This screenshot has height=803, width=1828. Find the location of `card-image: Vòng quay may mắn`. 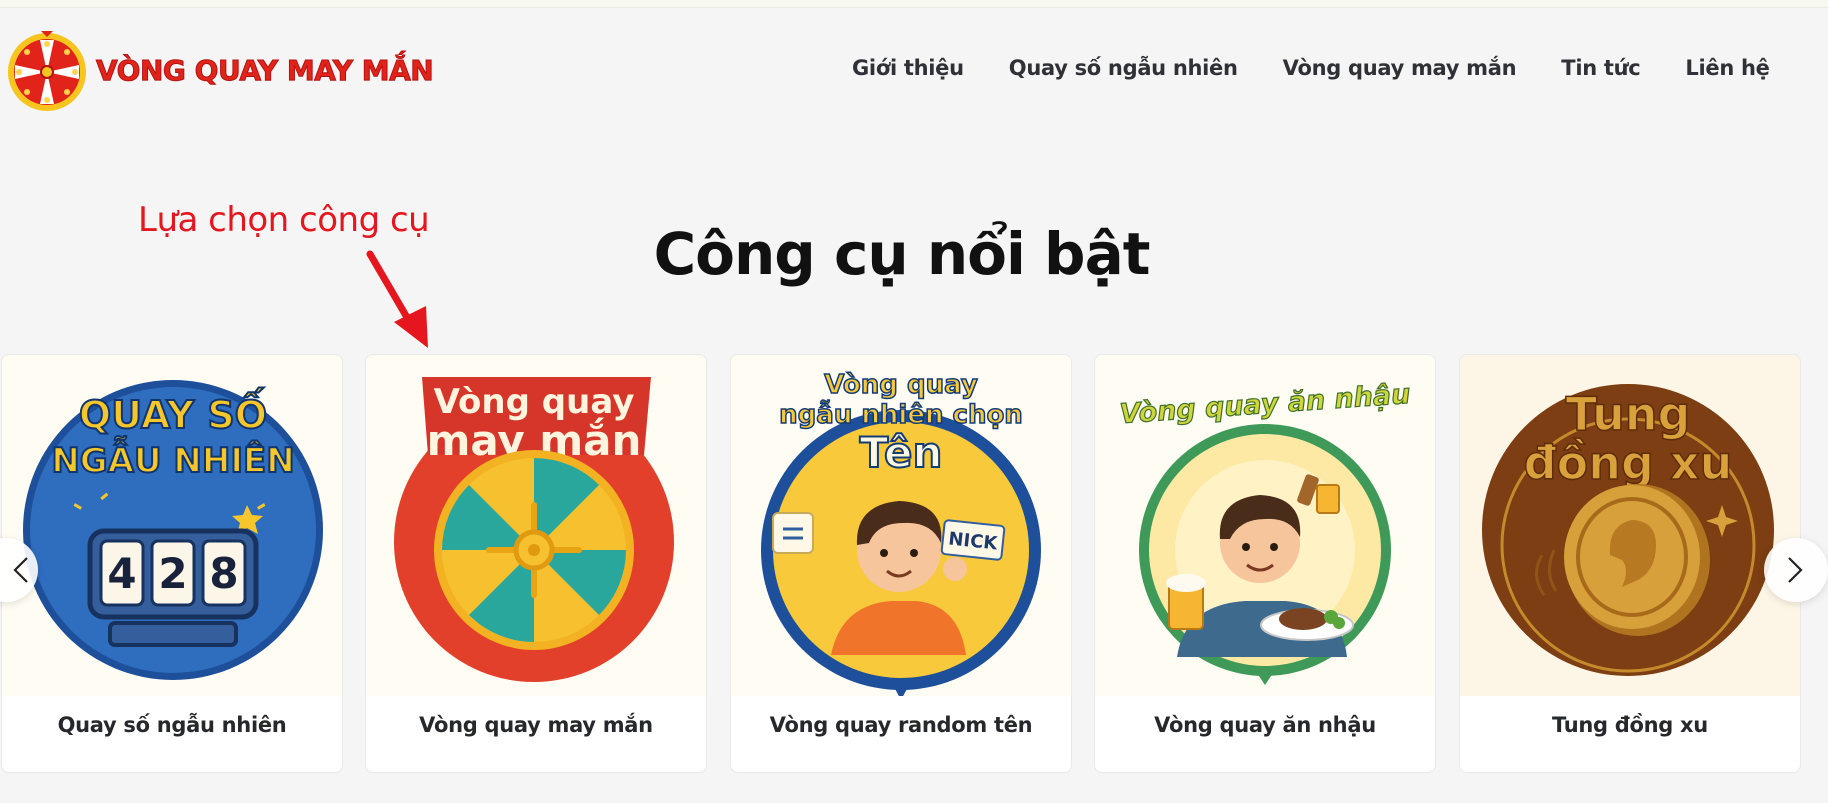

card-image: Vòng quay may mắn is located at coordinates (536, 525).